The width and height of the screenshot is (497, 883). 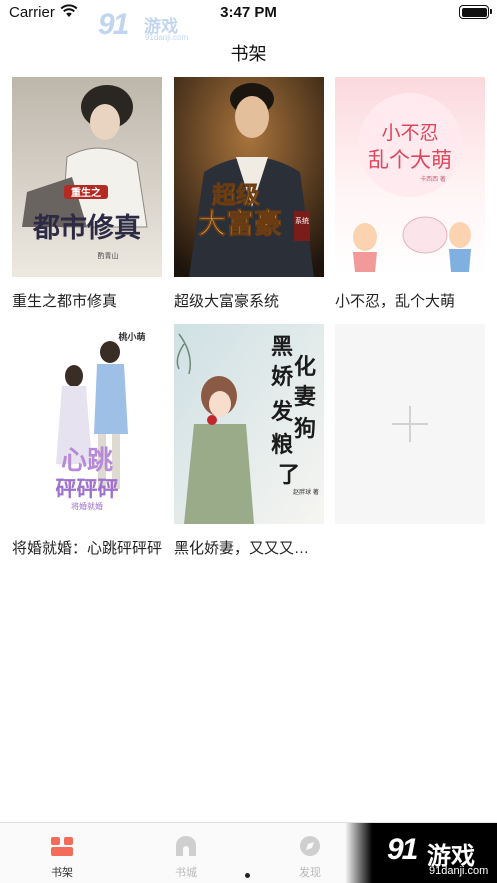 I want to click on cover-title-char: 娇, so click(x=282, y=376).